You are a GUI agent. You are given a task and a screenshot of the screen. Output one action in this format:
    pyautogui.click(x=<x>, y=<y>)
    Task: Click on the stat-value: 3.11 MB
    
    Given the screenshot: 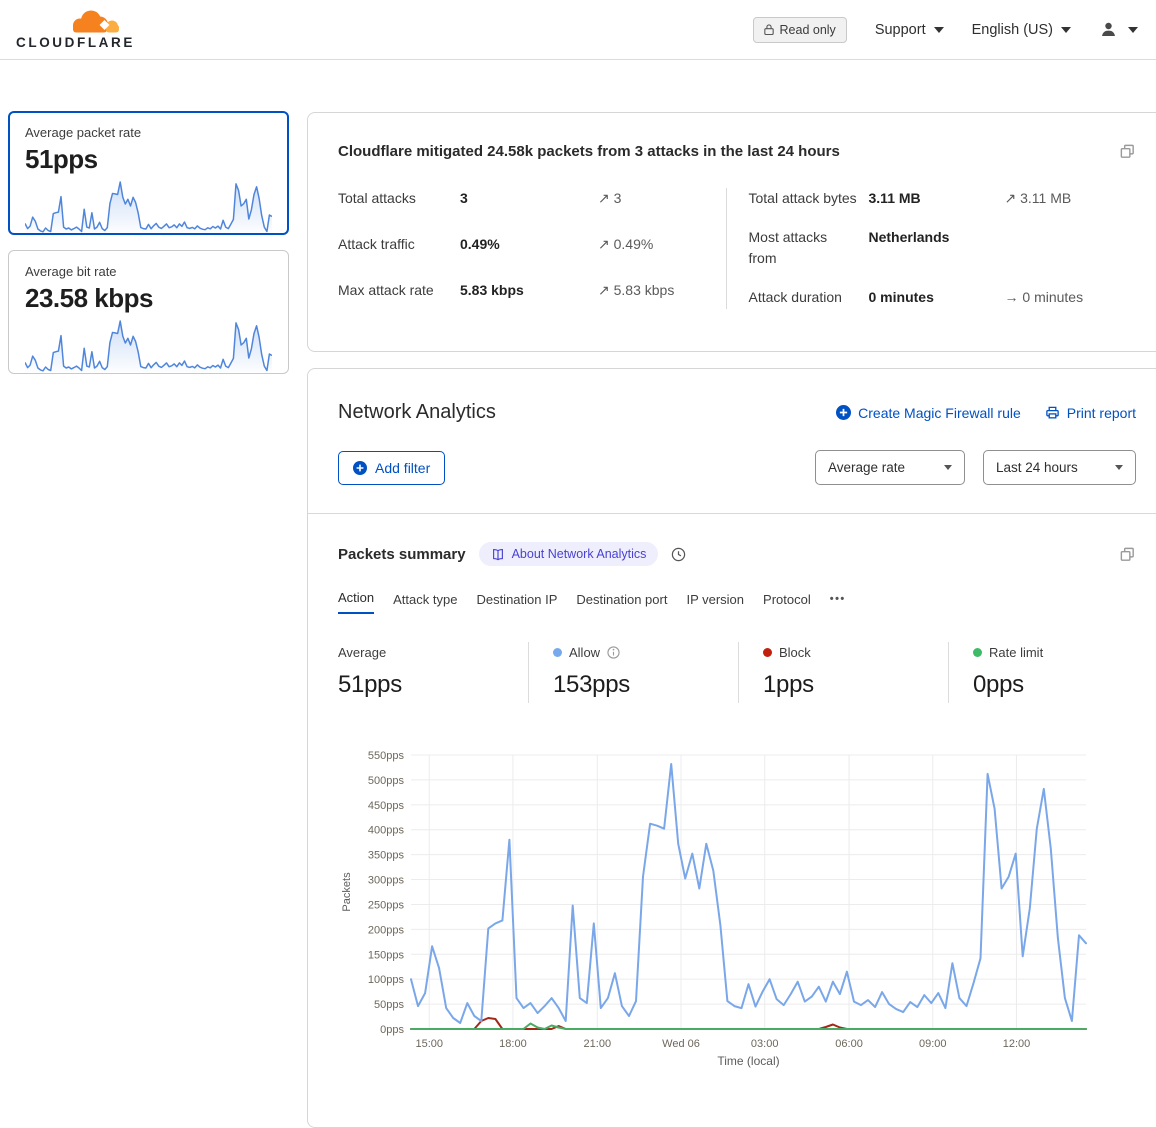 What is the action you would take?
    pyautogui.click(x=894, y=198)
    